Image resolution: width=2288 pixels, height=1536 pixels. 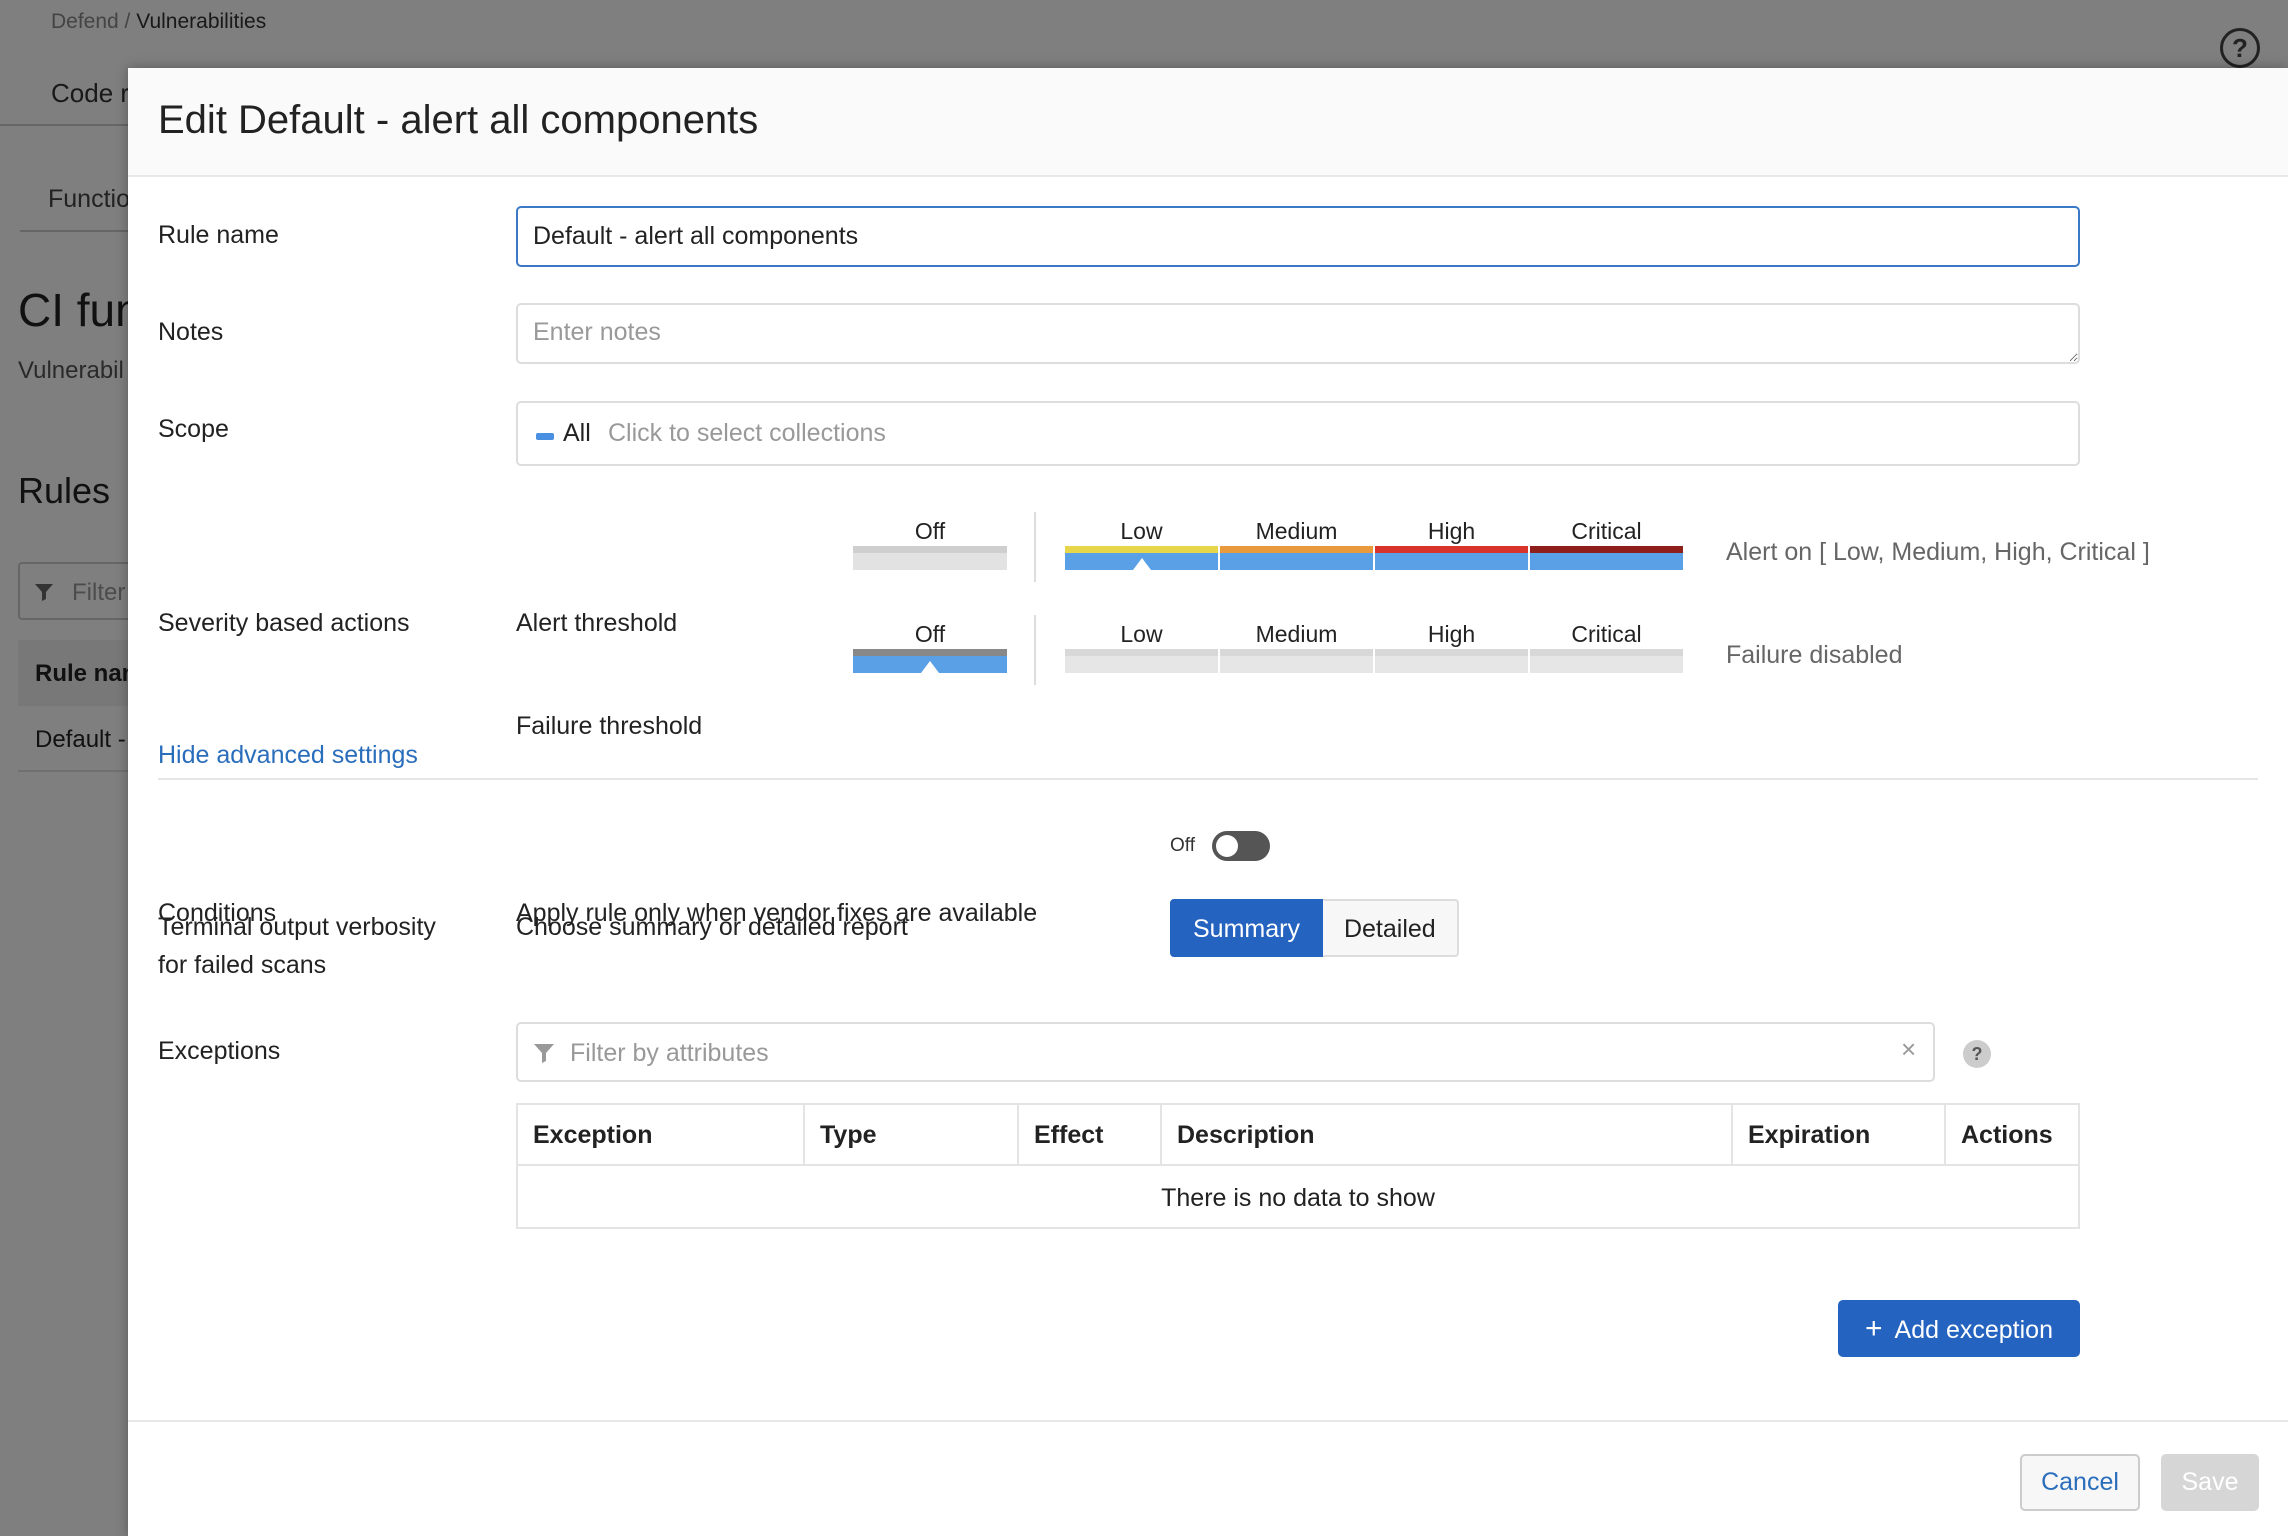 I want to click on column-expiration: Expiration, so click(x=1839, y=1135).